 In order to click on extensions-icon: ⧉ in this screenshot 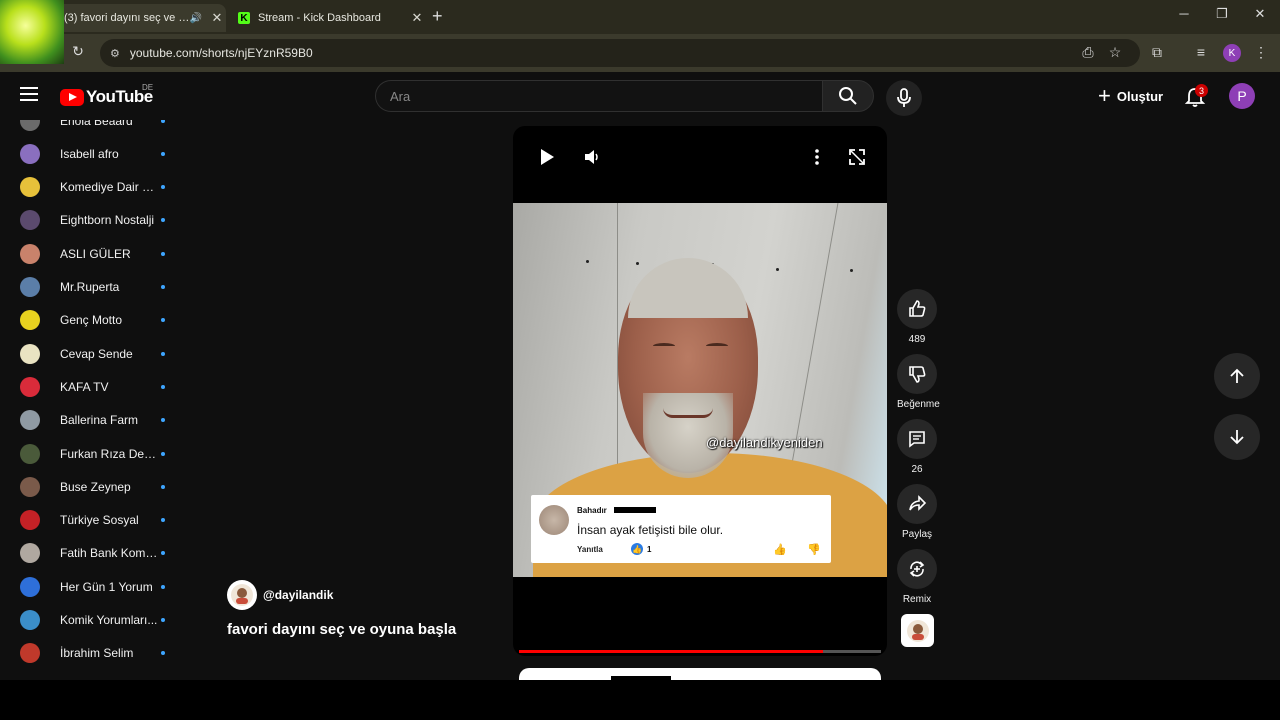, I will do `click(1157, 52)`.